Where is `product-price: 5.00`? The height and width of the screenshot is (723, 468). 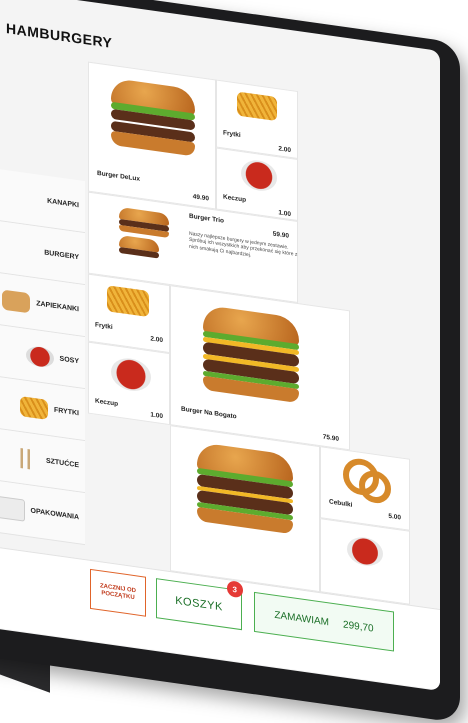
product-price: 5.00 is located at coordinates (394, 517).